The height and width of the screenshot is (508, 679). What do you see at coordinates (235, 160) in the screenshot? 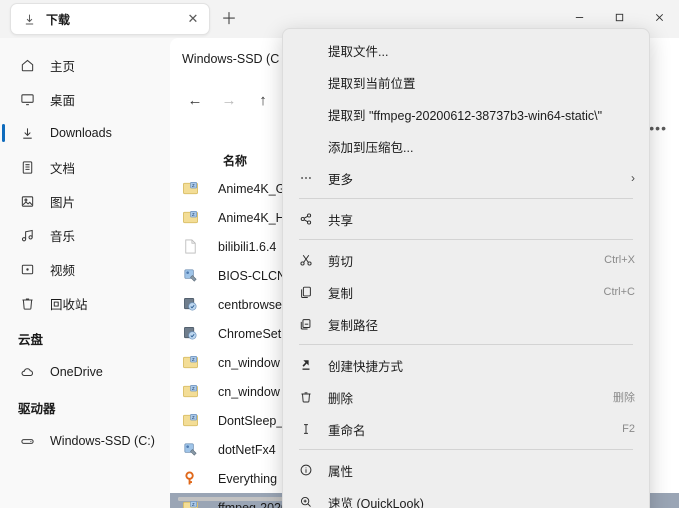
I see `column-header-name: 名称` at bounding box center [235, 160].